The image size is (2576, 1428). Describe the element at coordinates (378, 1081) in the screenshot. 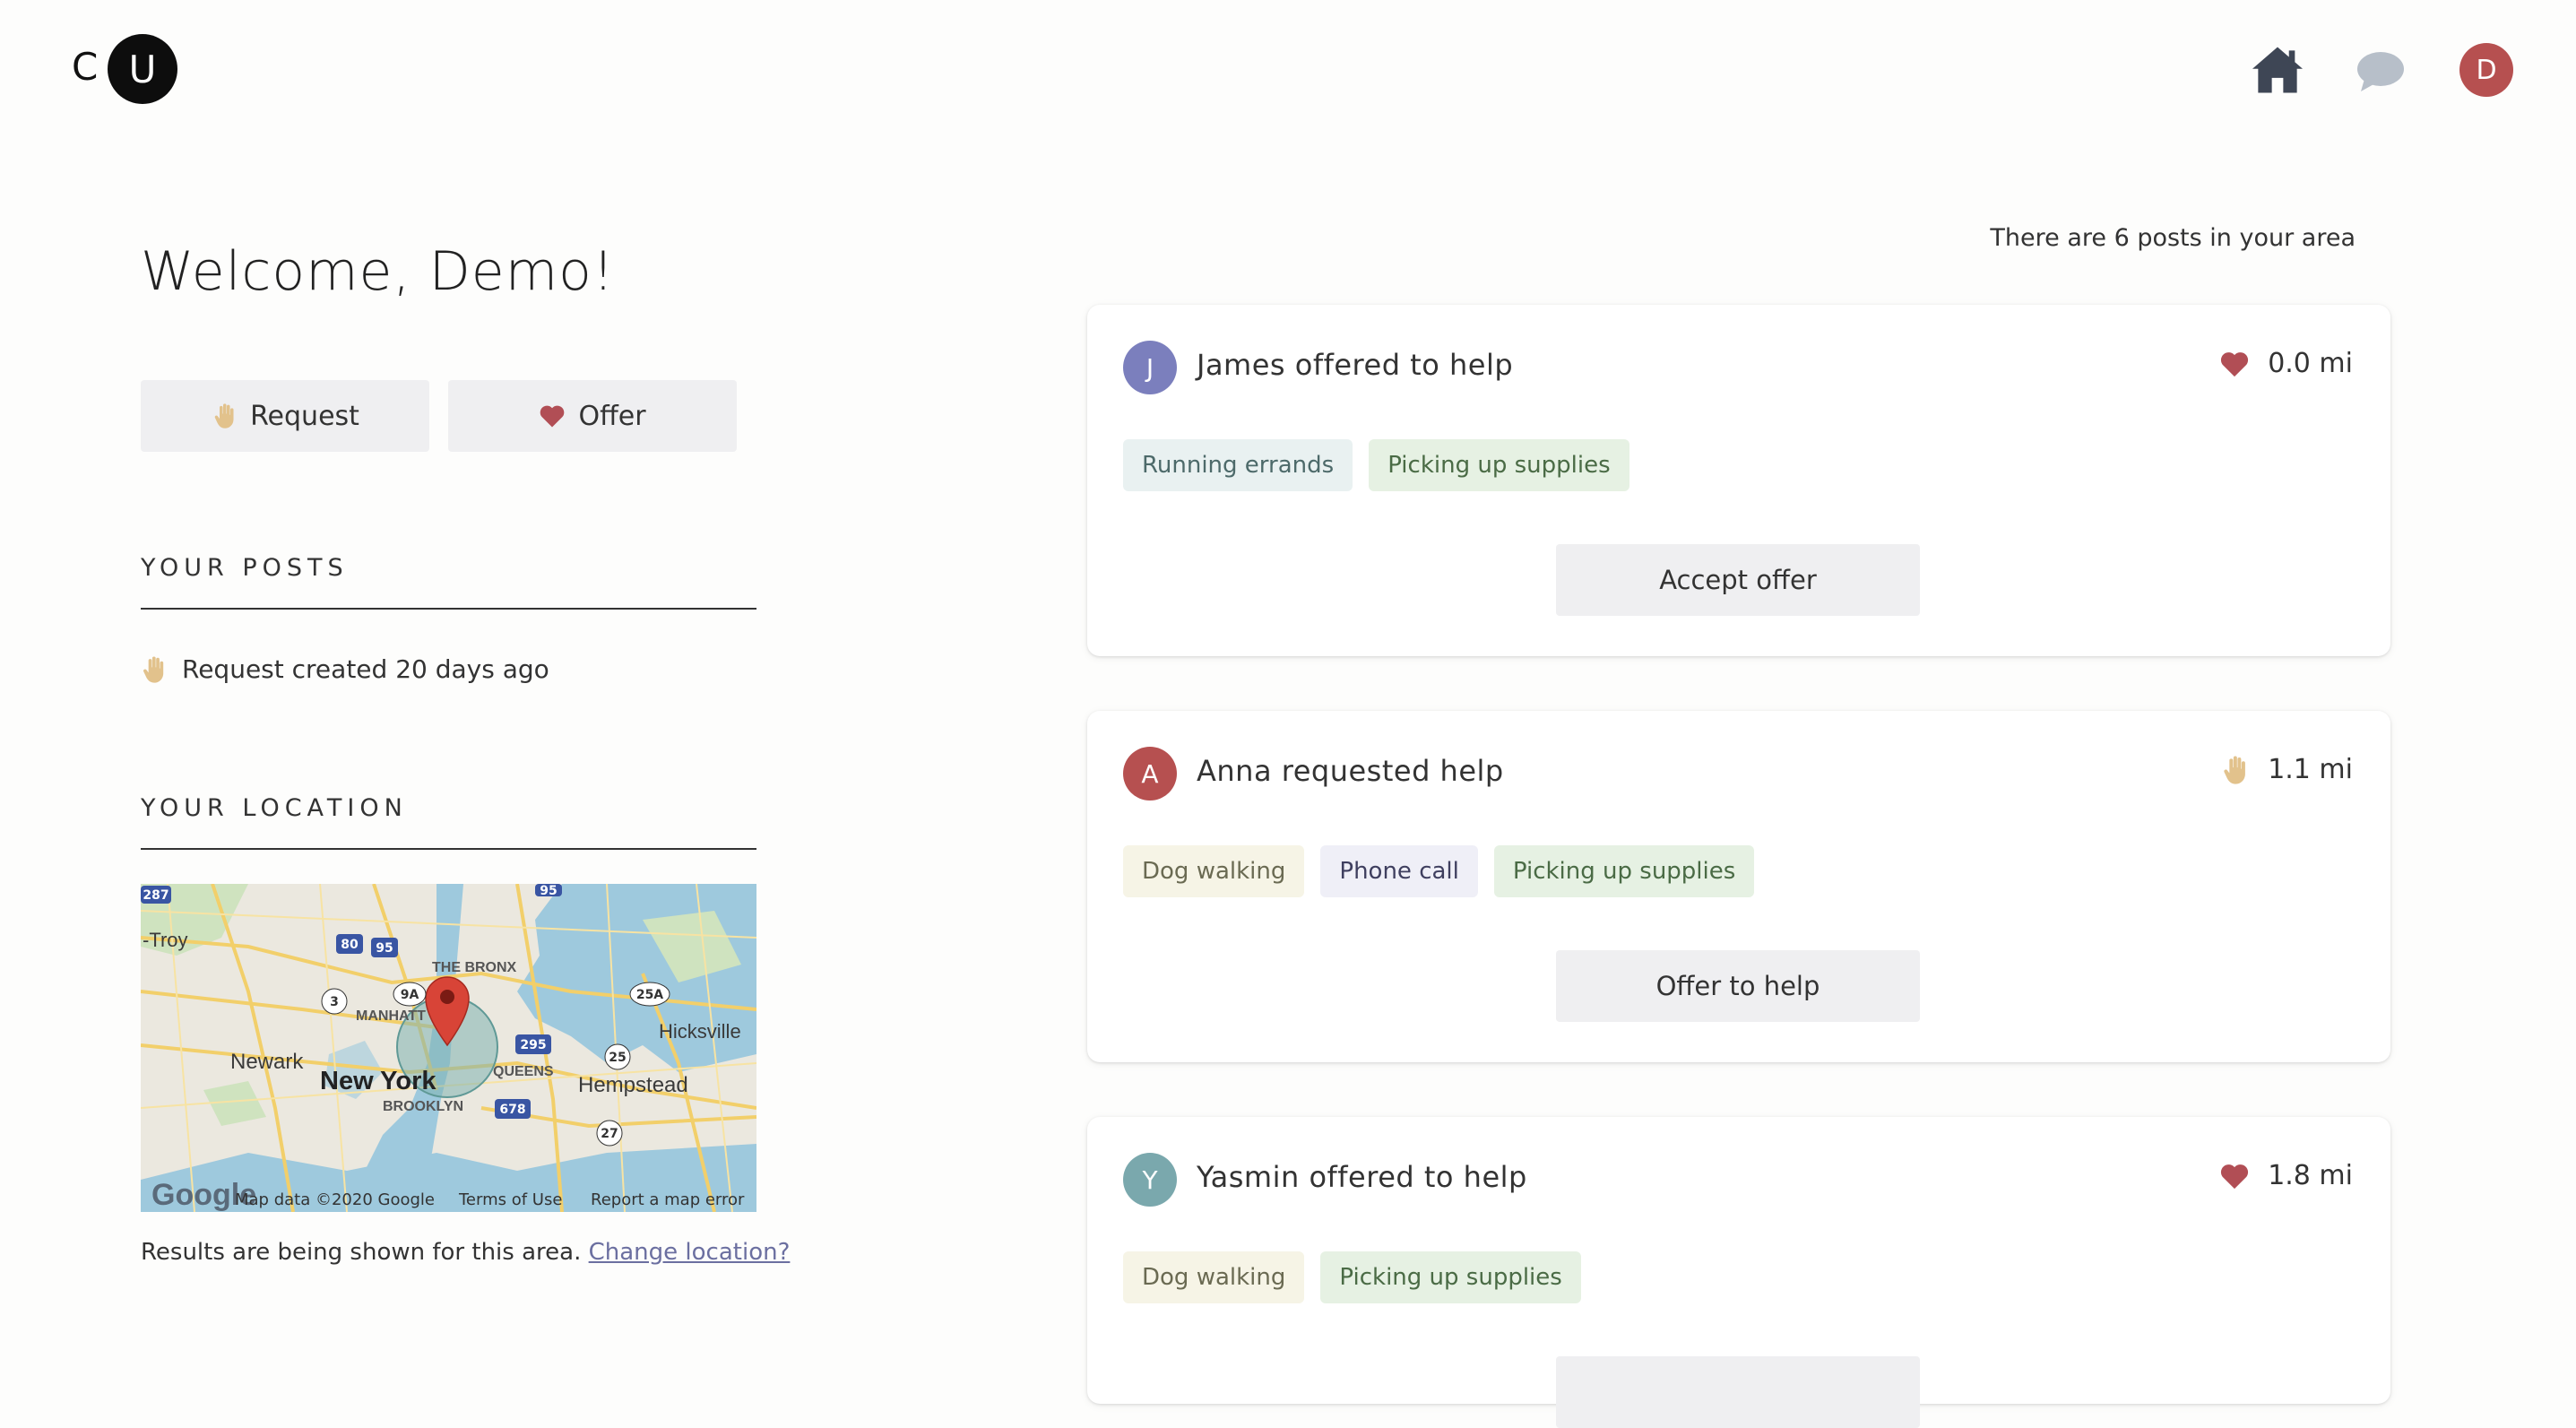

I see `map-label: New York` at that location.